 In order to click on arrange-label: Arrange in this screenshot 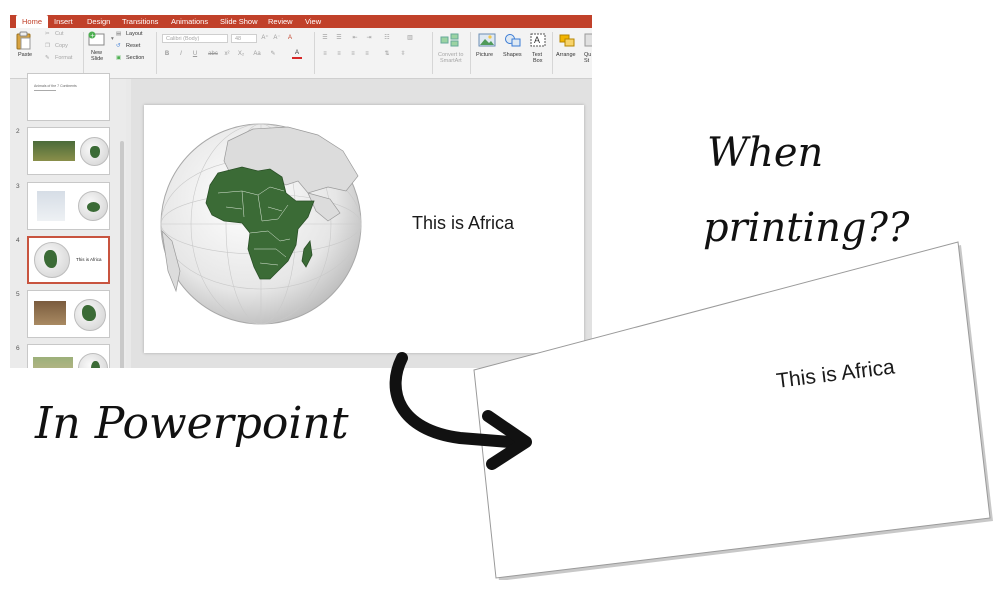, I will do `click(566, 55)`.